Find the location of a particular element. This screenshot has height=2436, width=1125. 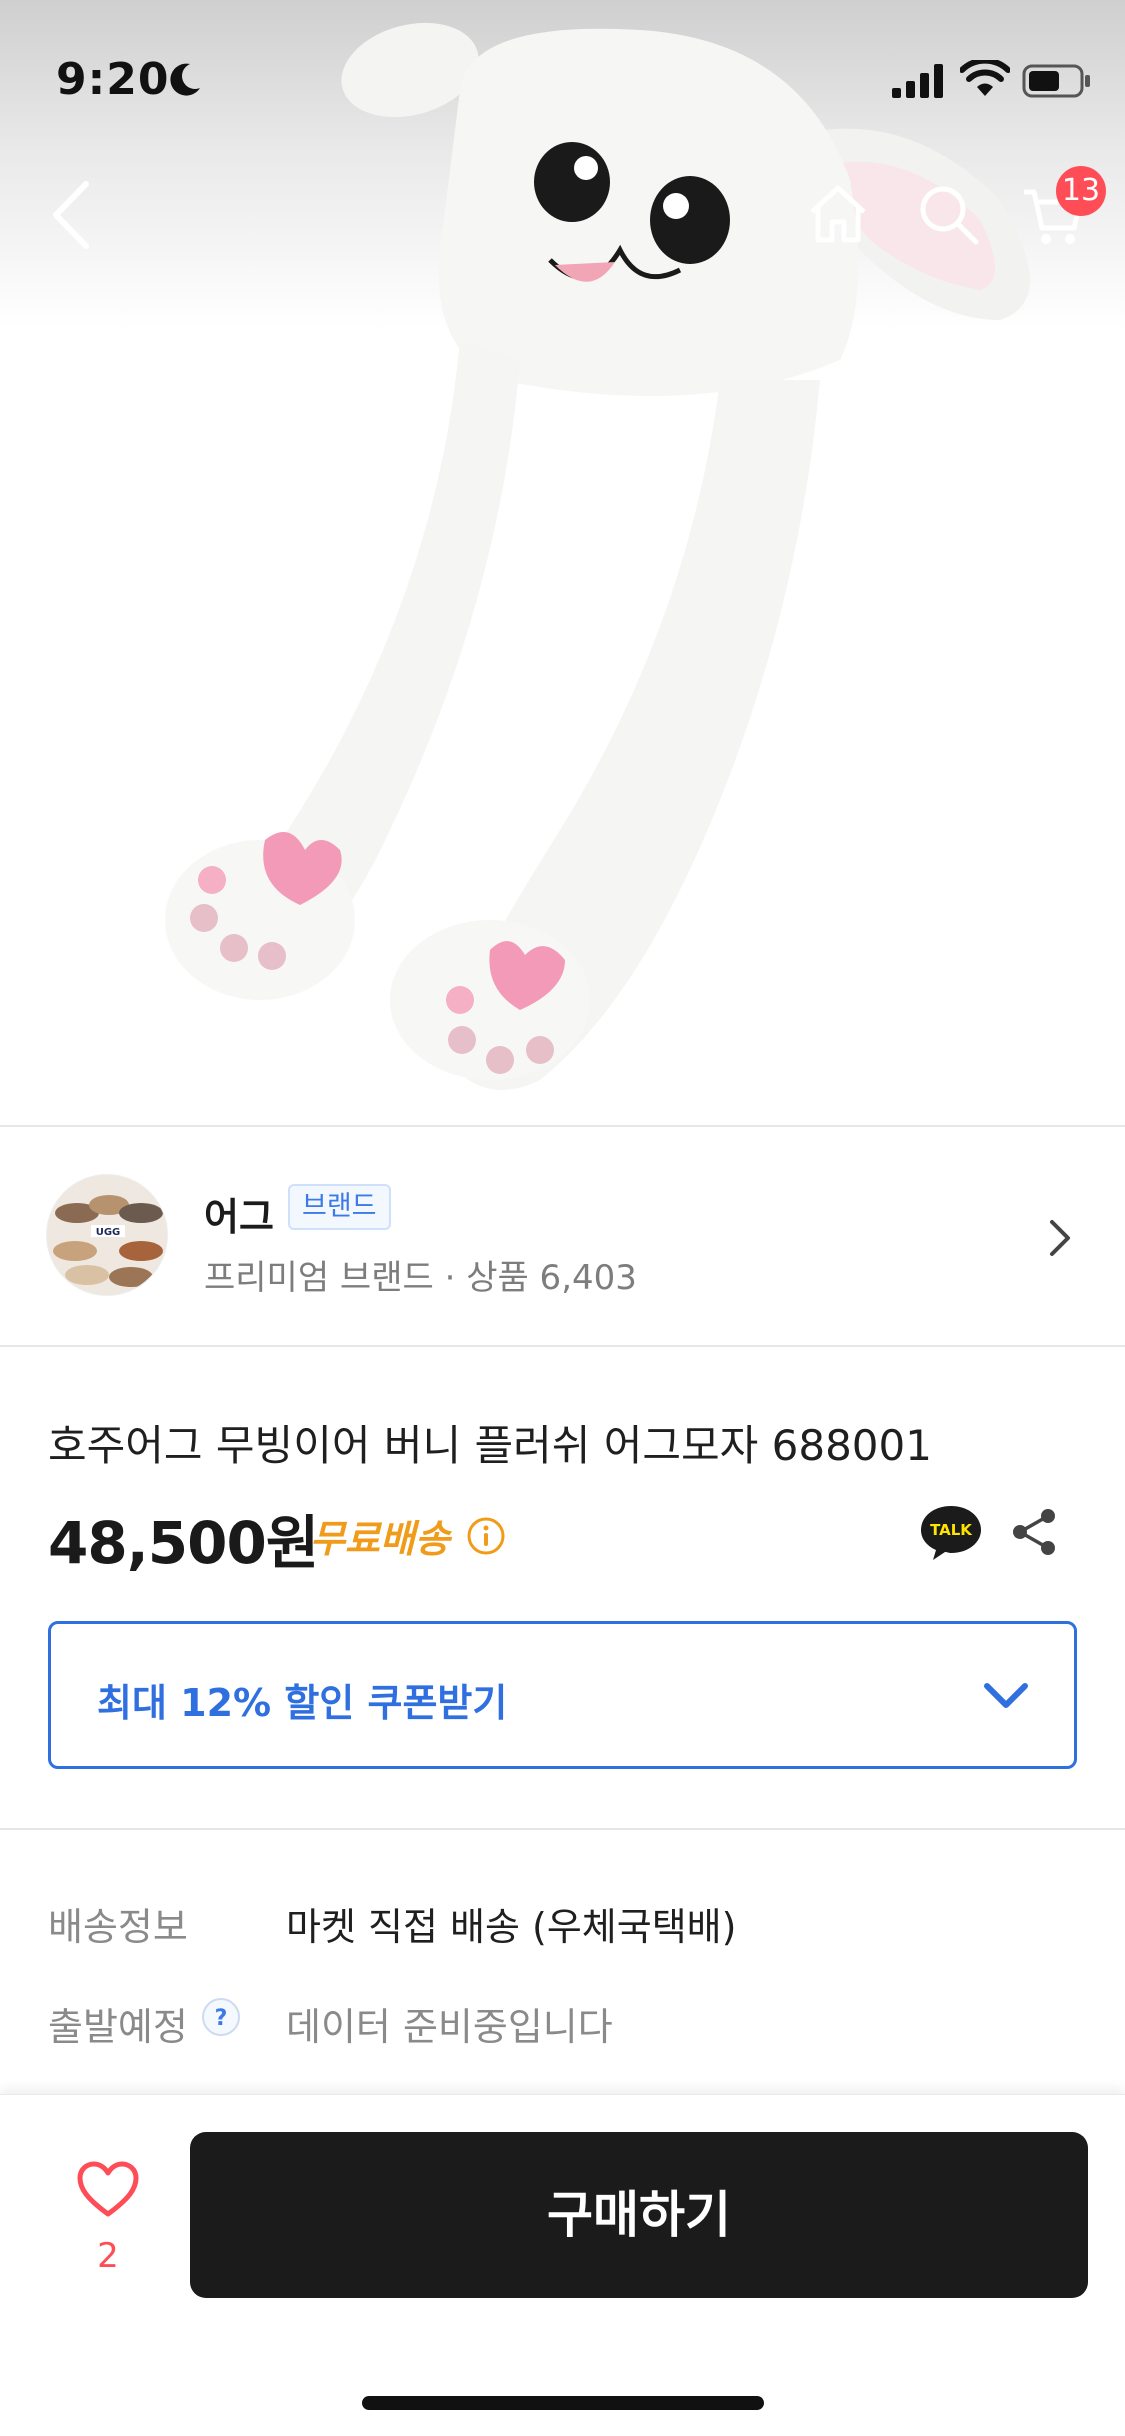

chevron-right-icon is located at coordinates (1060, 1238).